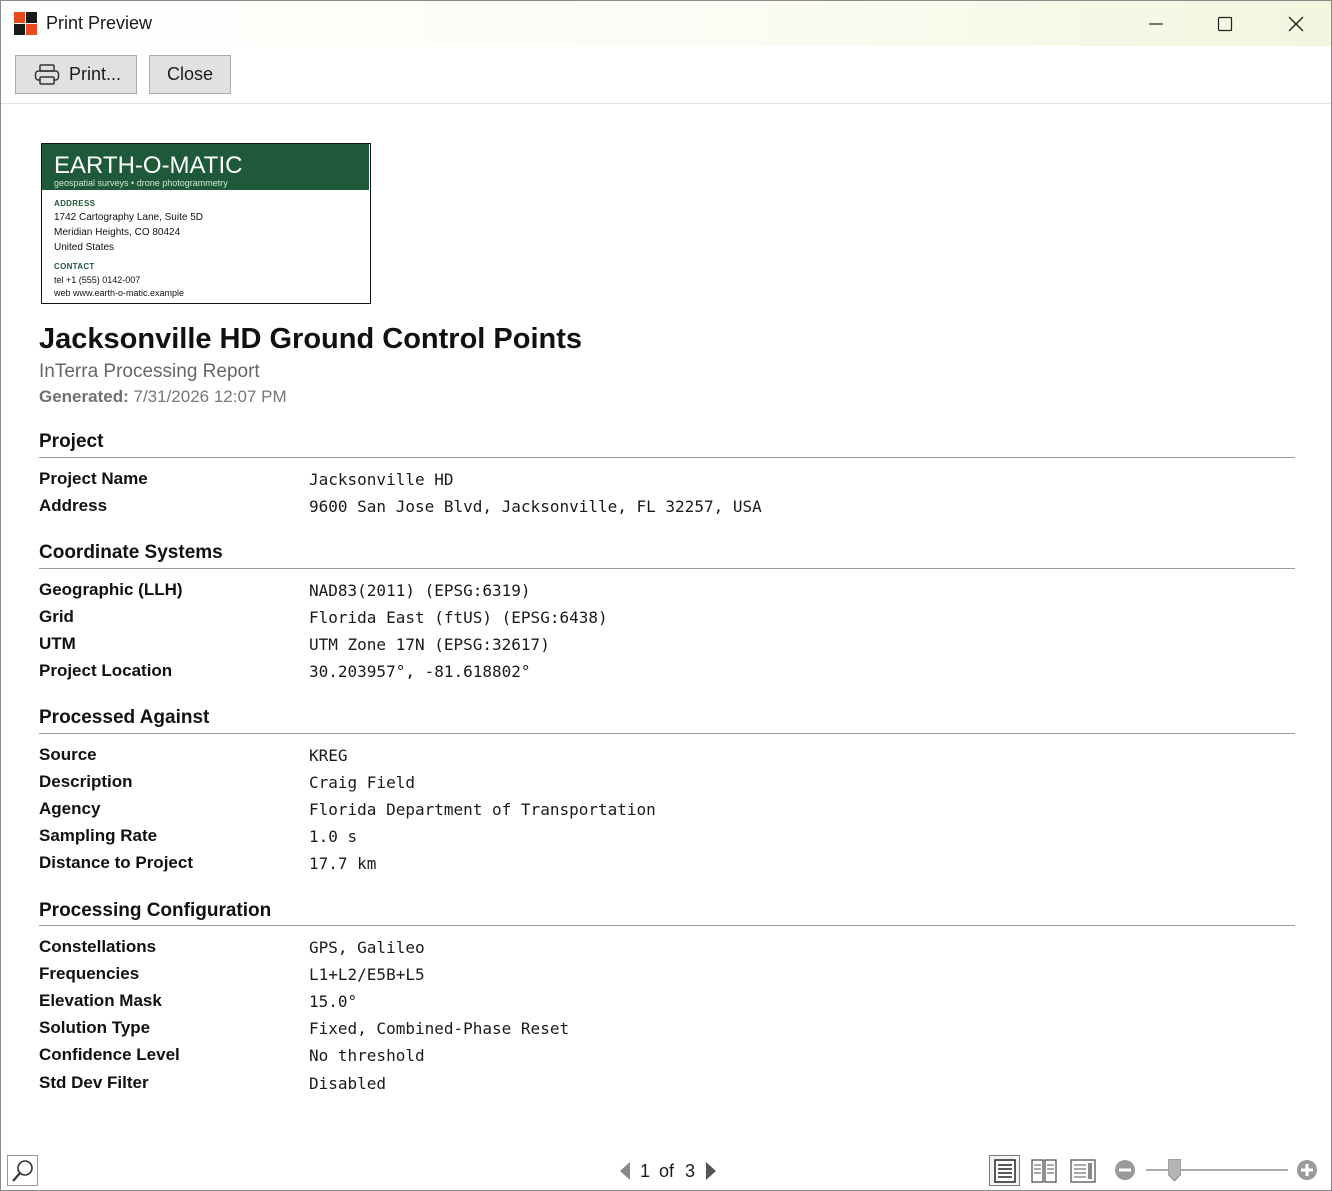 The height and width of the screenshot is (1191, 1332). What do you see at coordinates (690, 1171) in the screenshot?
I see `total-pages: 3` at bounding box center [690, 1171].